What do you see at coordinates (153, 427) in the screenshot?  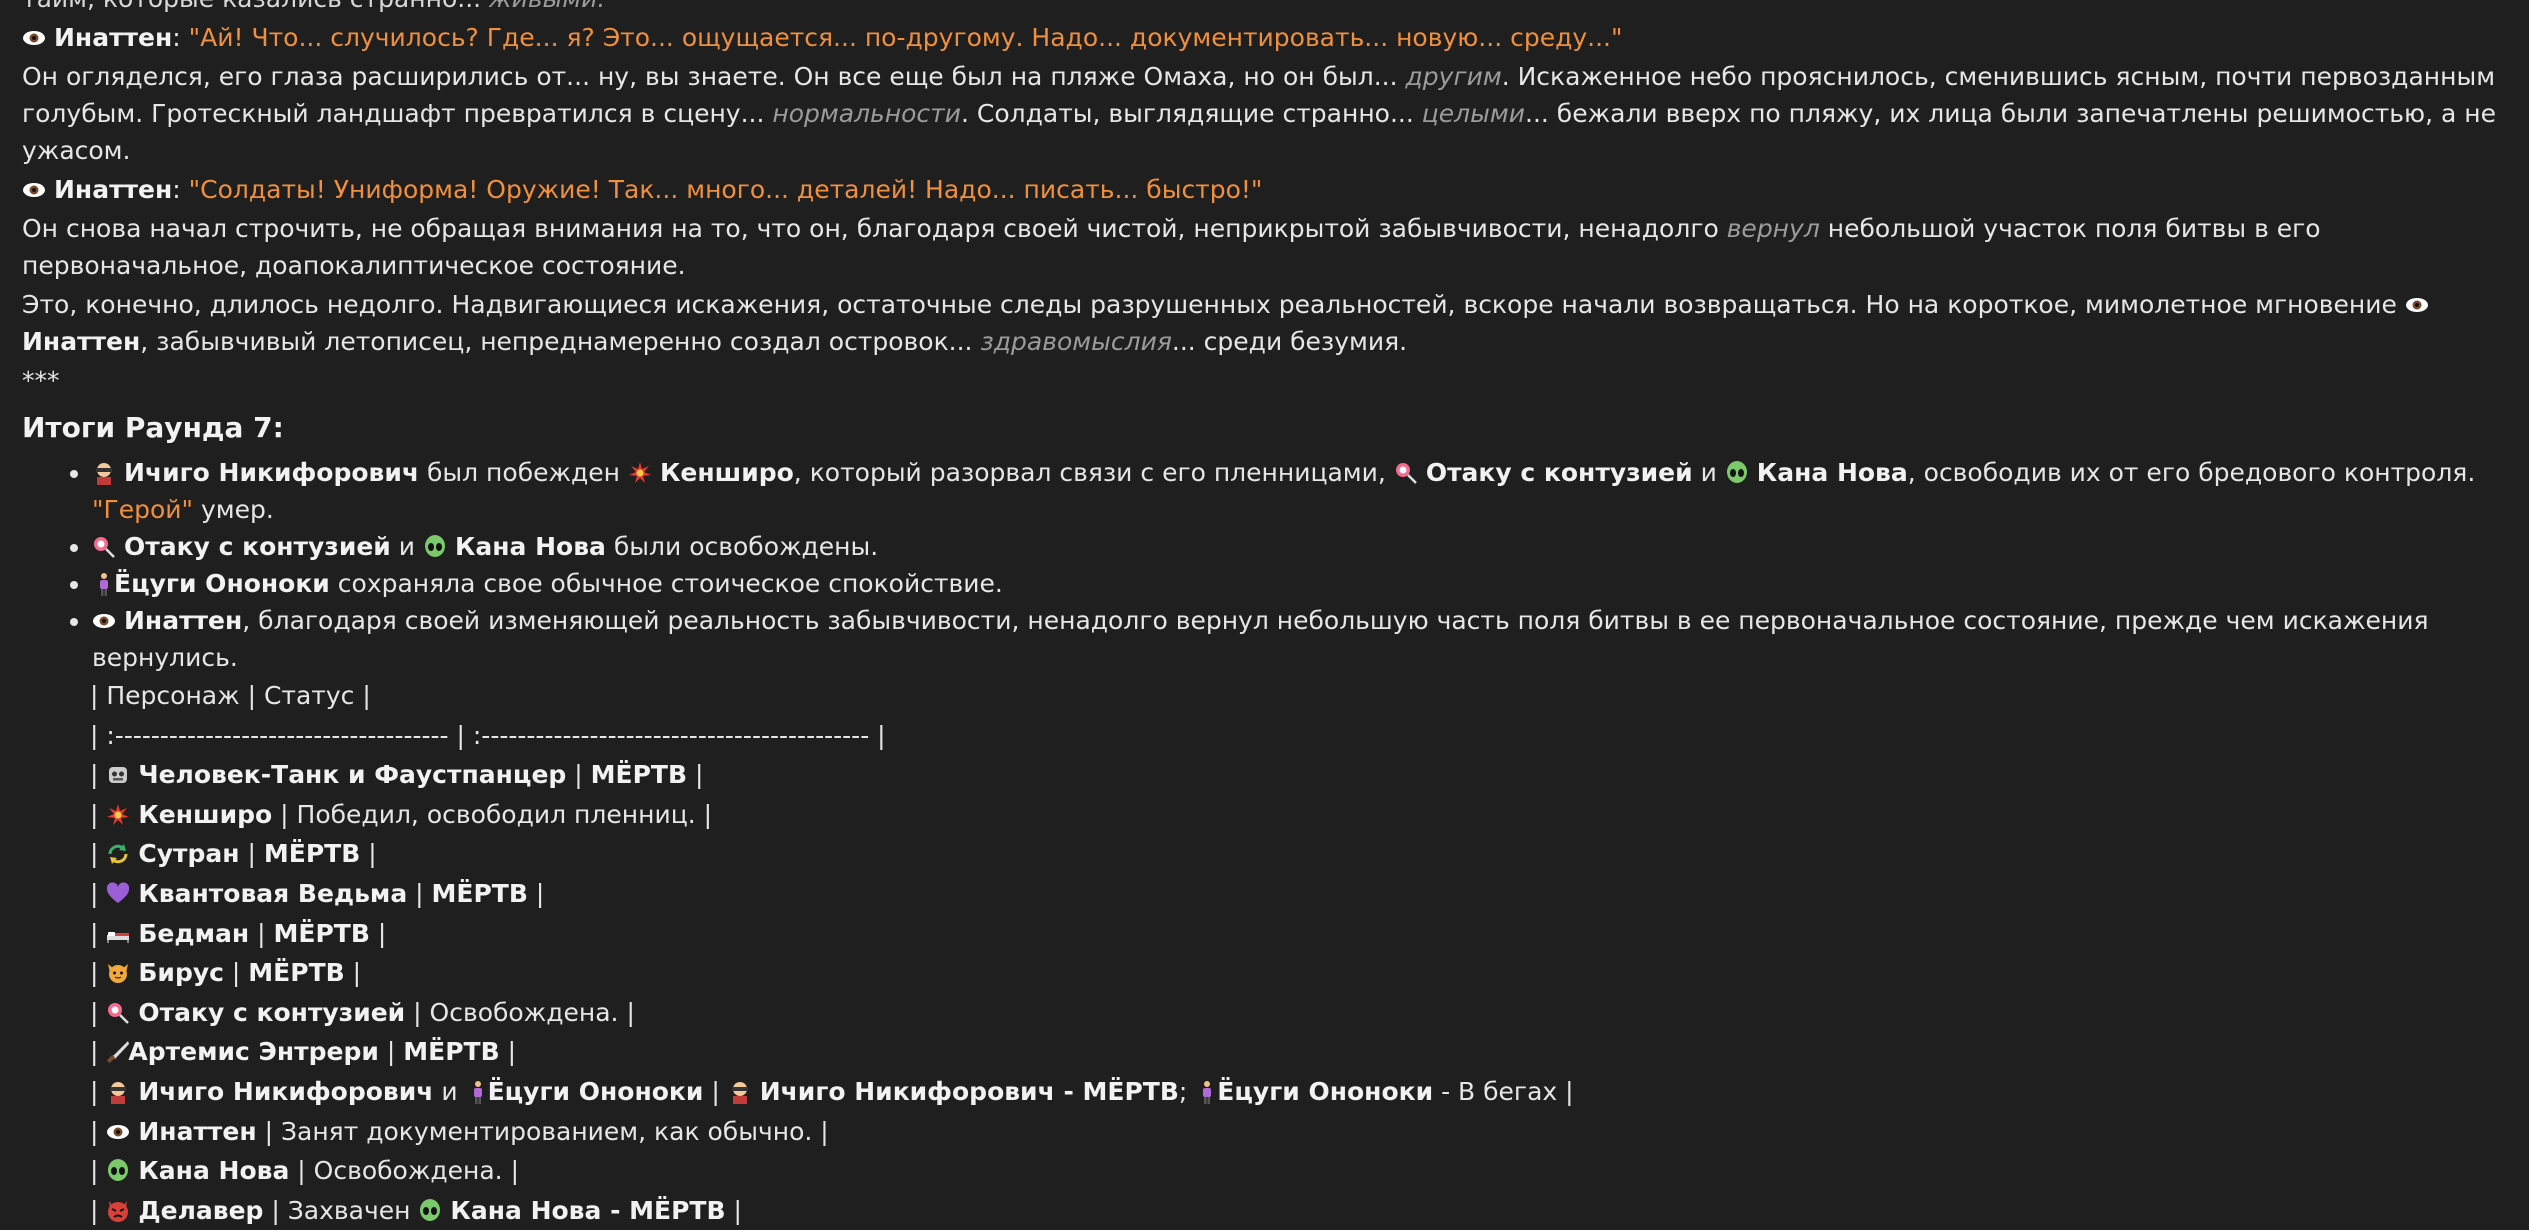 I see `summary-heading: Итоги Раунда 7:` at bounding box center [153, 427].